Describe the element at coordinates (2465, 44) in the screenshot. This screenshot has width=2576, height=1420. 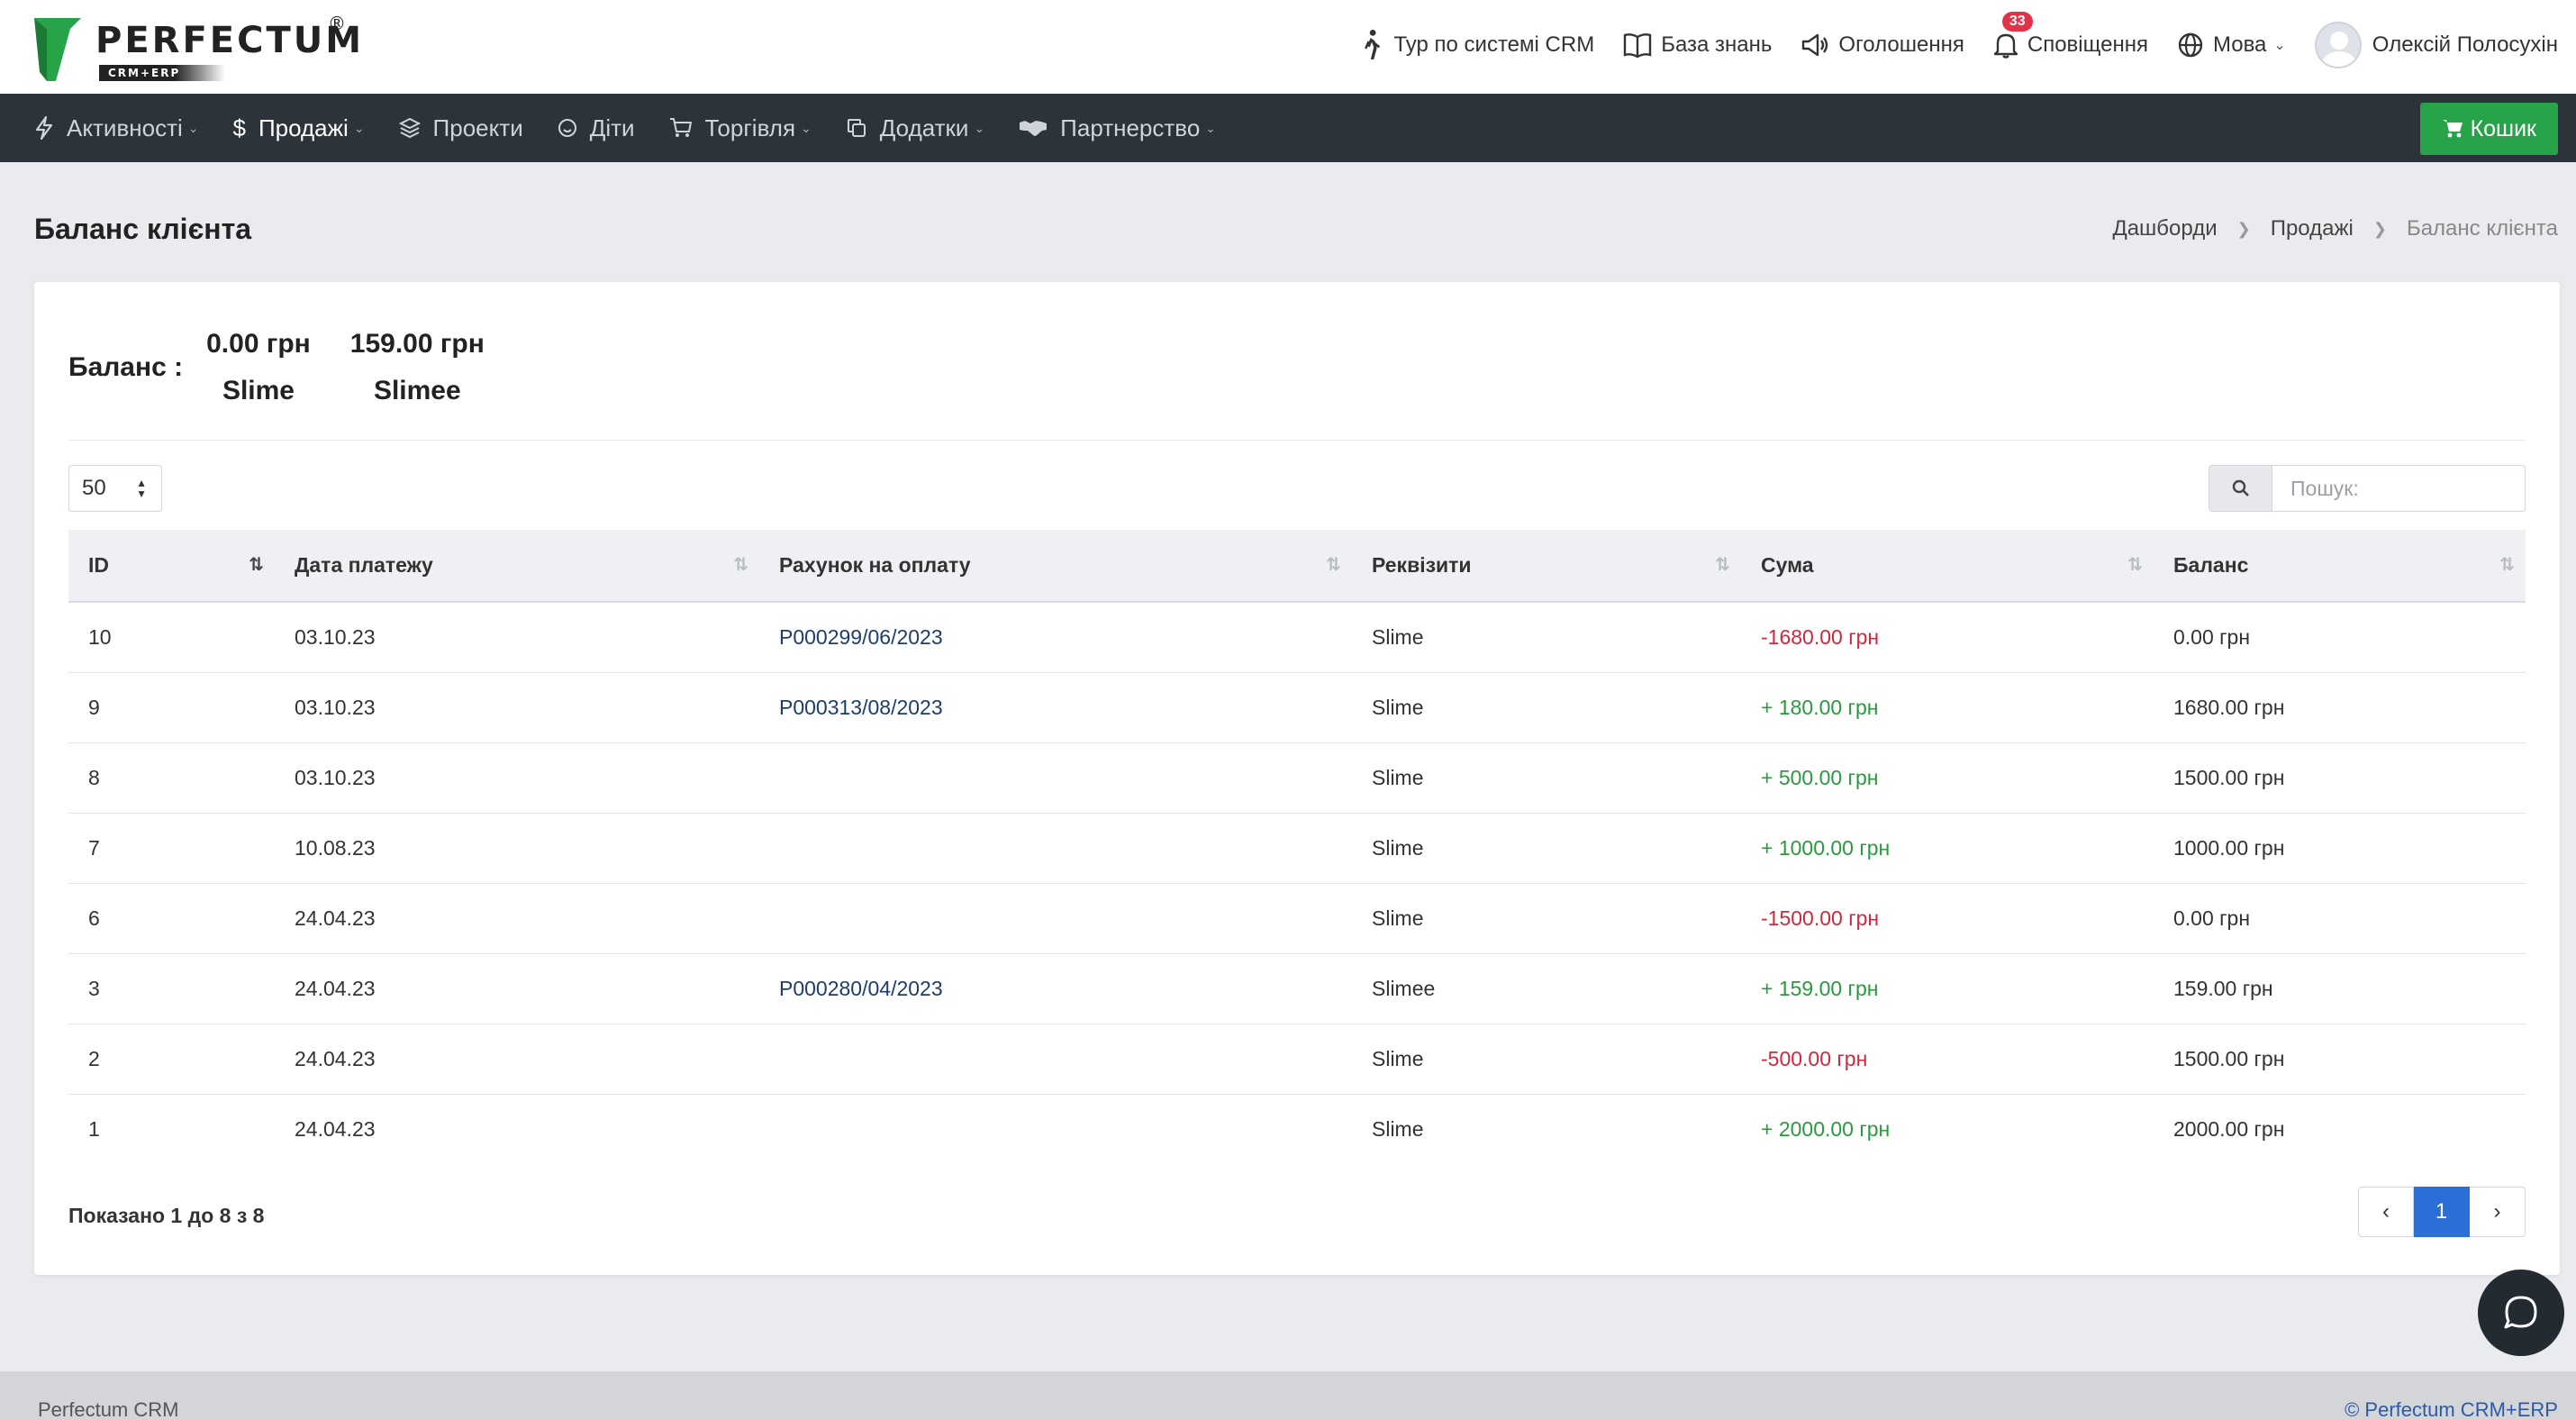
I see `user-name: Олексій Полосухін` at that location.